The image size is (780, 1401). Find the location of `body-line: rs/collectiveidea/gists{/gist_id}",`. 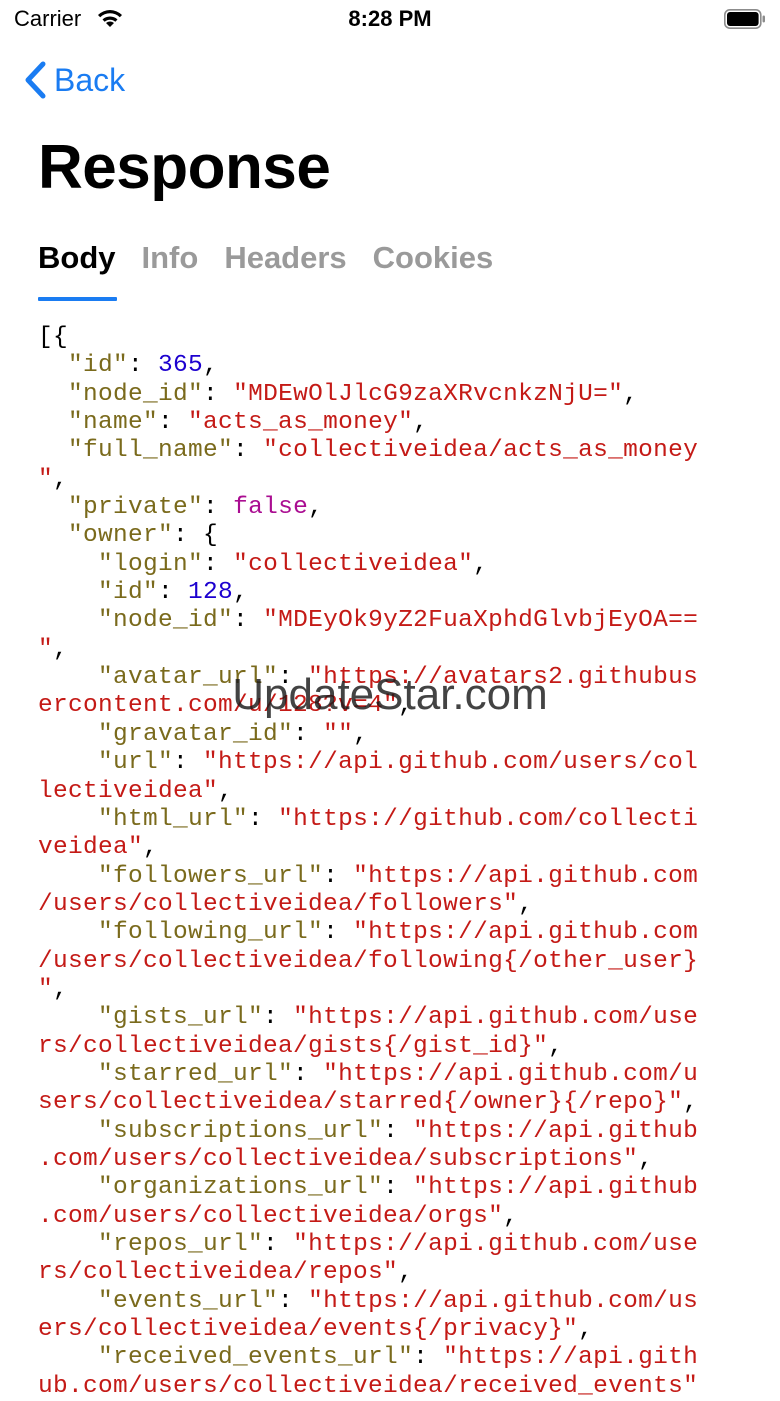

body-line: rs/collectiveidea/gists{/gist_id}", is located at coordinates (388, 1047).